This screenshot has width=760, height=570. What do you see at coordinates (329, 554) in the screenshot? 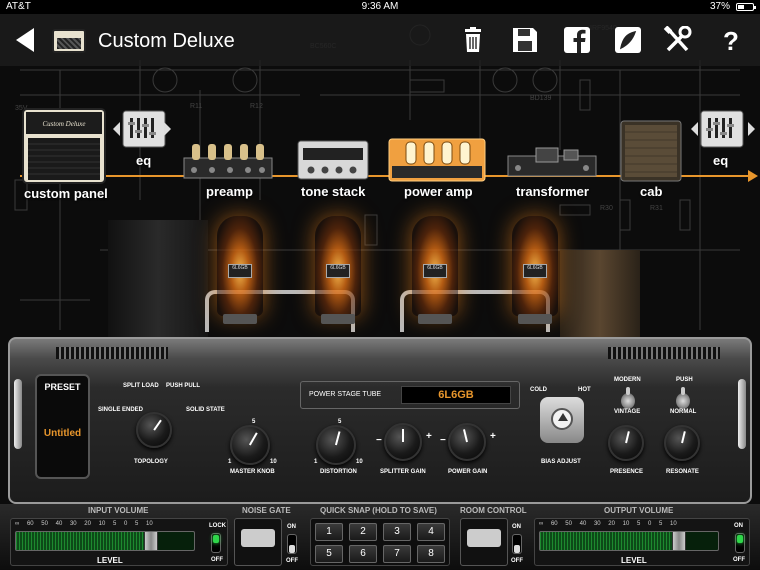
I see `quick-snap-button-5: 5` at bounding box center [329, 554].